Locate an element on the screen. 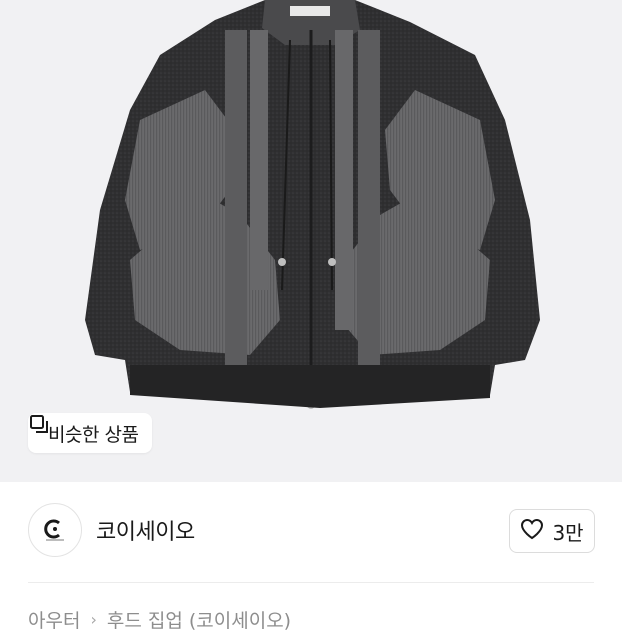  like-button: 3만 is located at coordinates (552, 531).